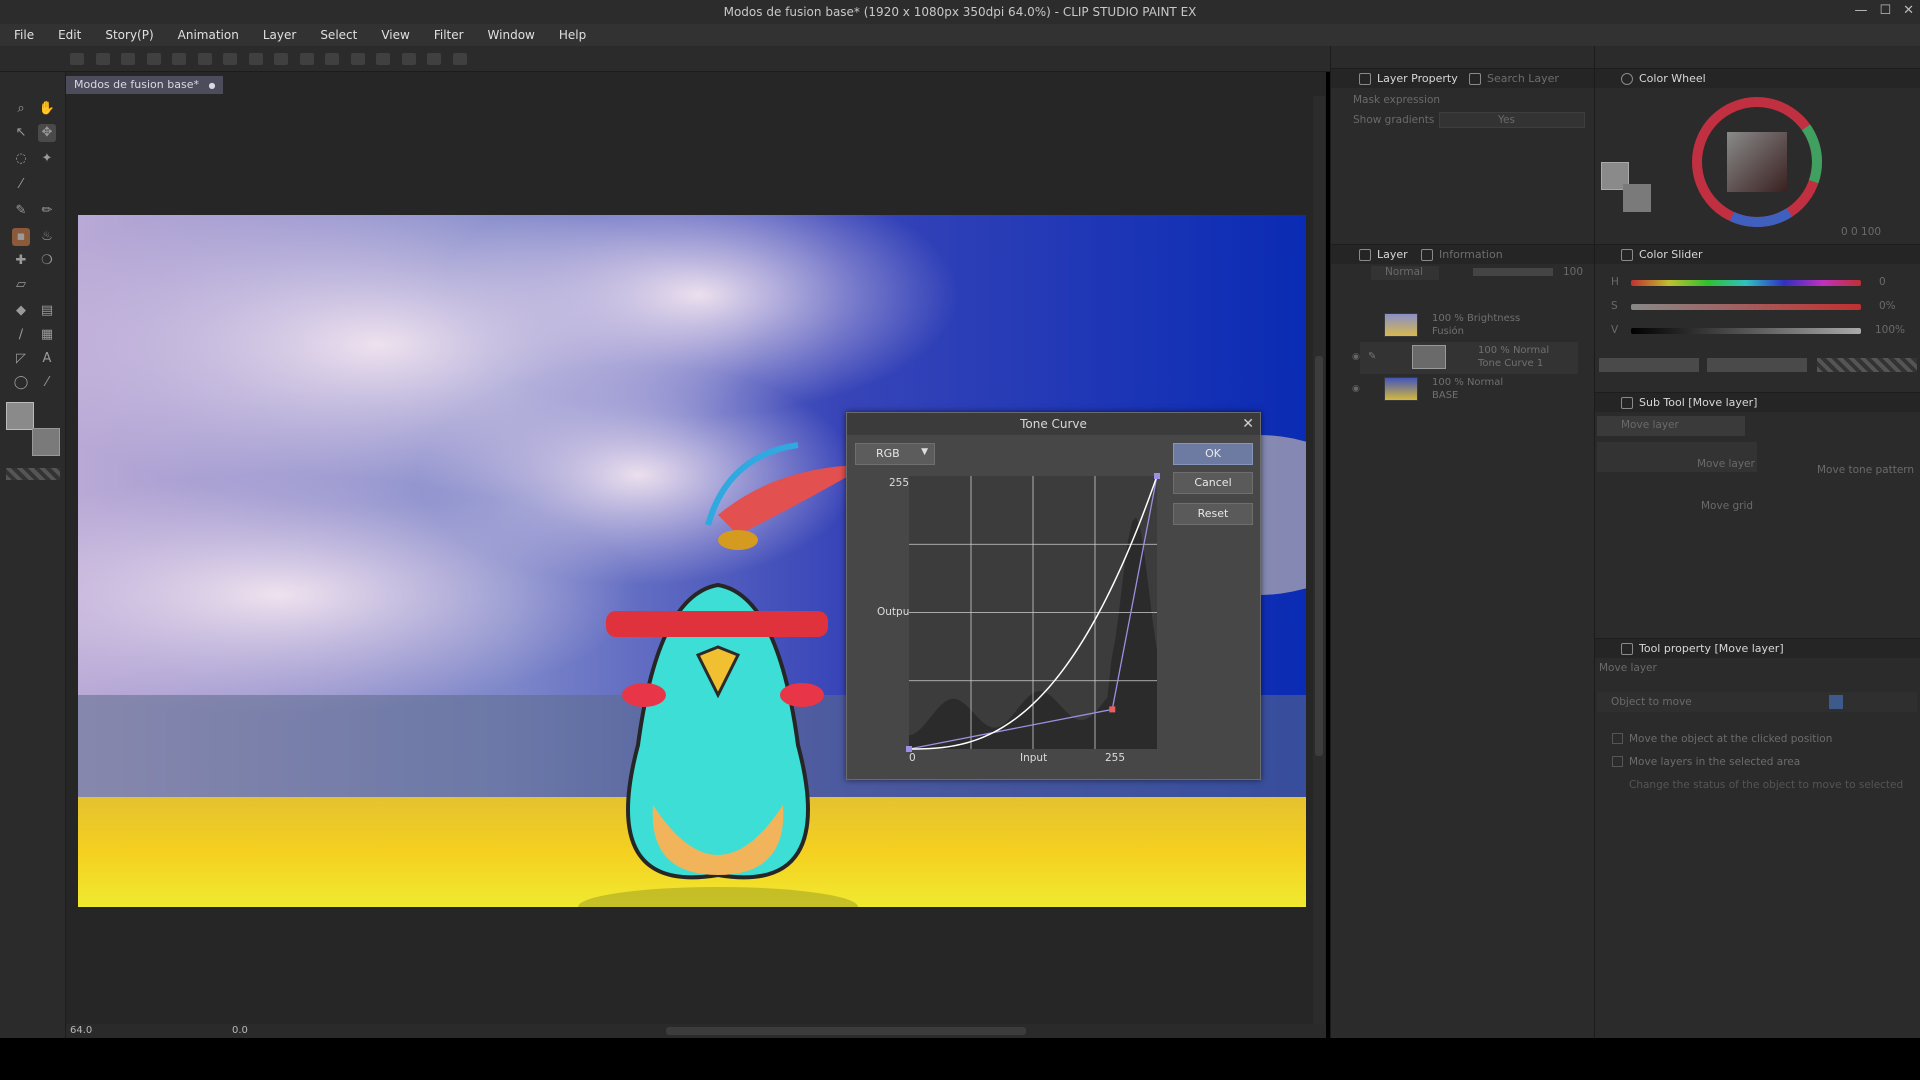 The width and height of the screenshot is (1920, 1080). What do you see at coordinates (230, 59) in the screenshot?
I see `fill-icon` at bounding box center [230, 59].